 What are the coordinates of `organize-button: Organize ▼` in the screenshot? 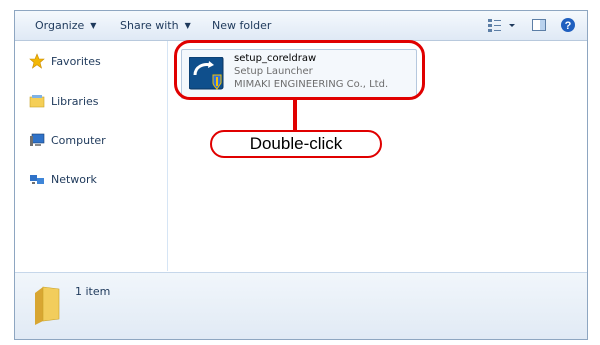 It's located at (65, 25).